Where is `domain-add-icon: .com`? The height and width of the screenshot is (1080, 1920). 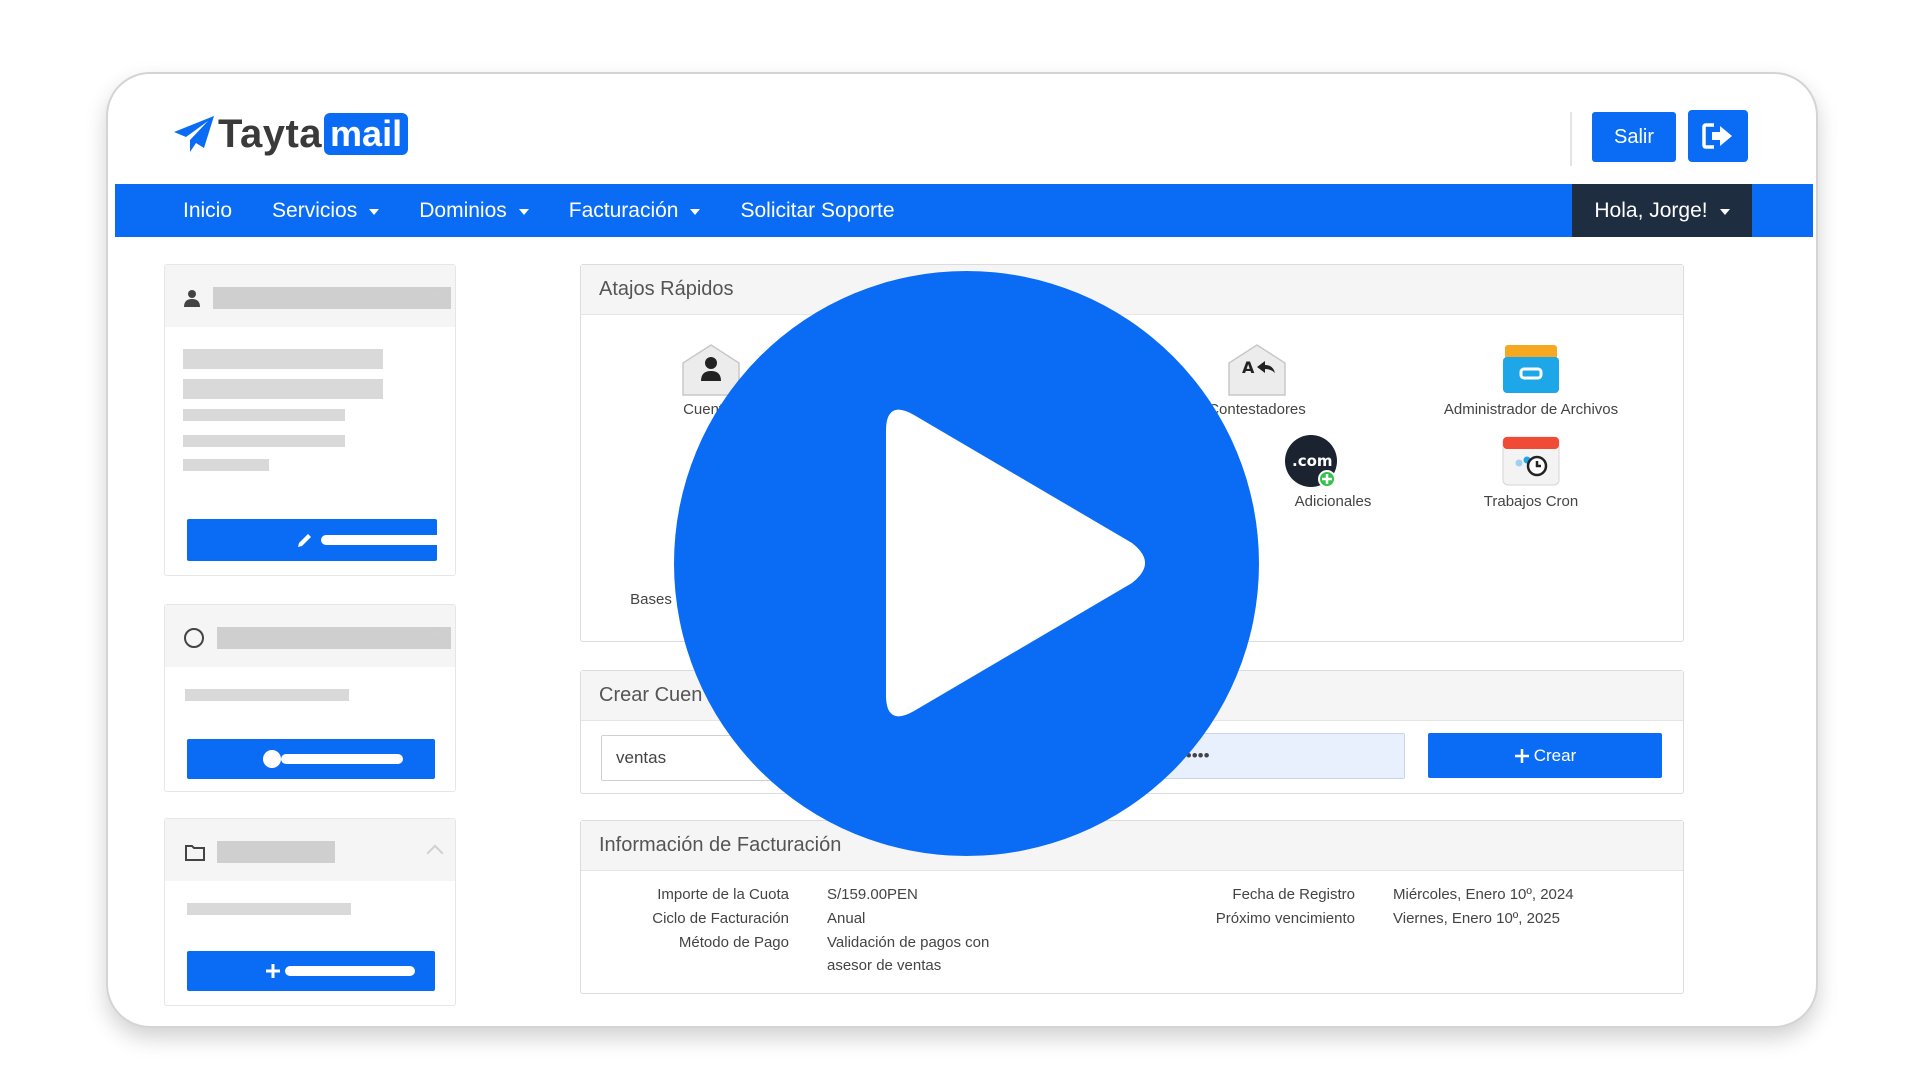 domain-add-icon: .com is located at coordinates (1311, 461).